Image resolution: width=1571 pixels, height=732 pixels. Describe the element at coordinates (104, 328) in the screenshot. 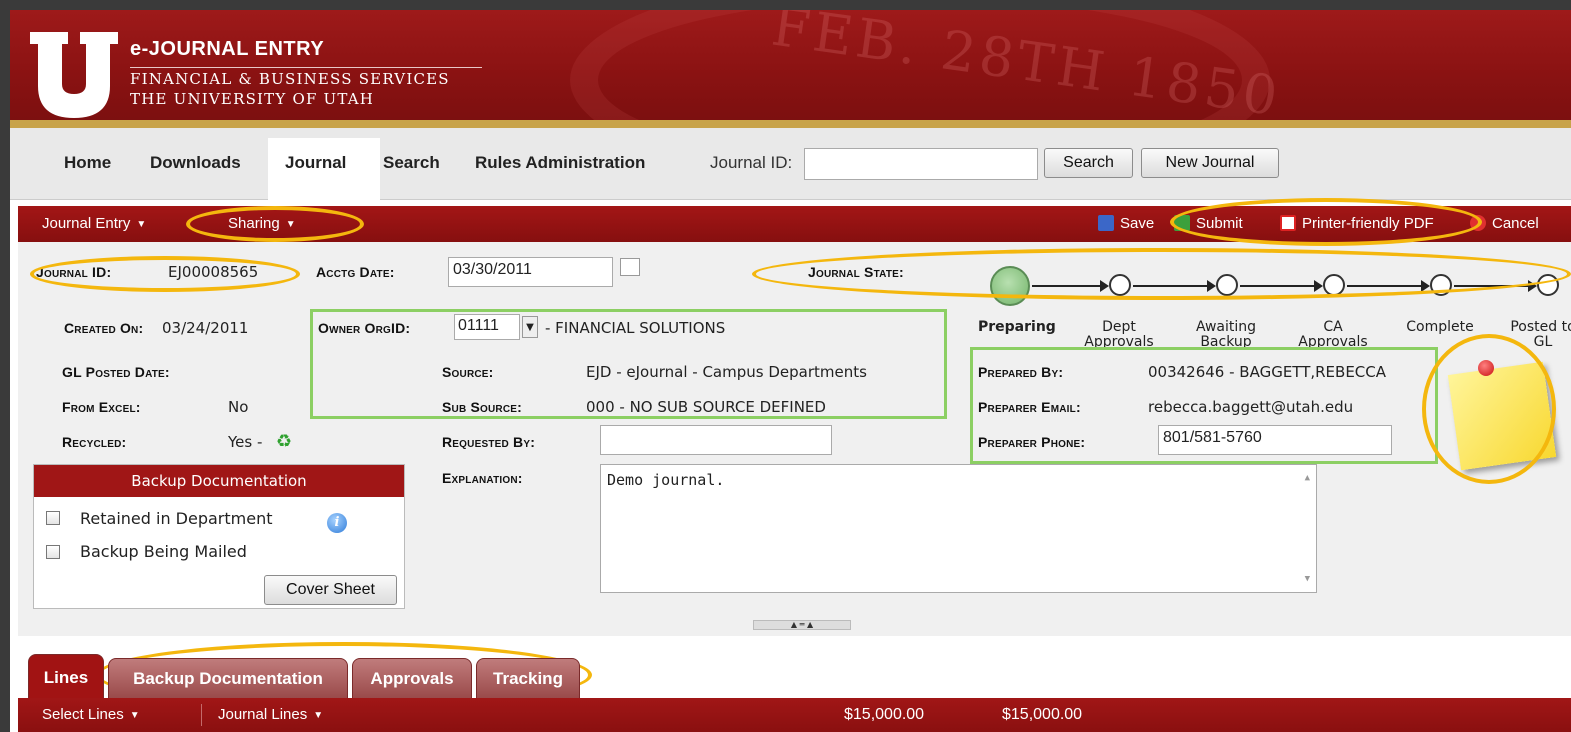

I see `created-on-label: Created On:` at that location.